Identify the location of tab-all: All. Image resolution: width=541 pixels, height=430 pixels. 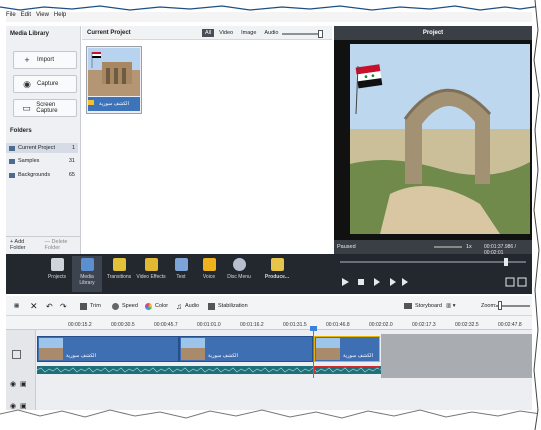
(208, 33).